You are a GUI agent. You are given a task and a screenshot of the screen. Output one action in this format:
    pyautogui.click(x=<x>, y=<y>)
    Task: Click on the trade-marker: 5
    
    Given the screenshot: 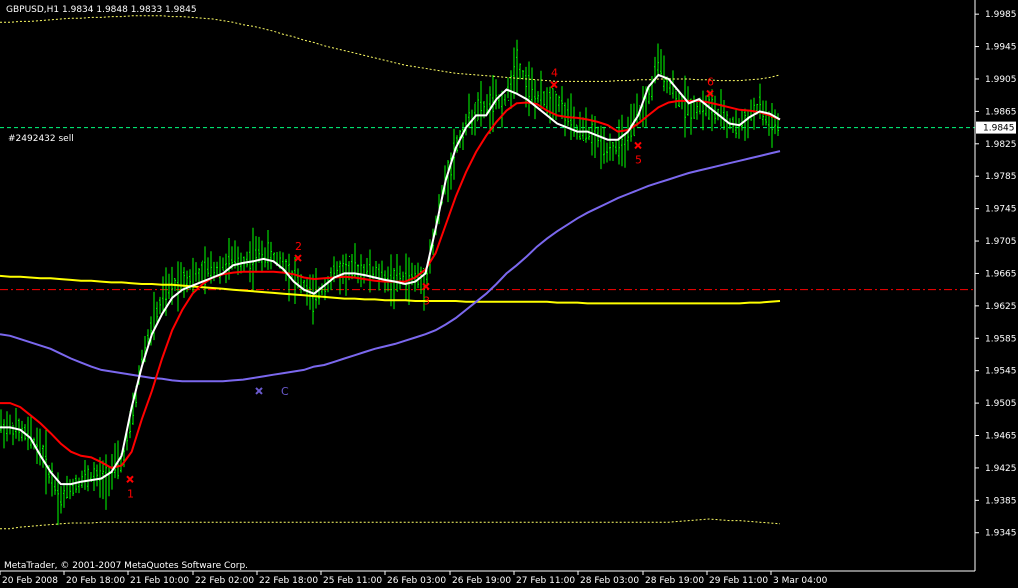 What is the action you would take?
    pyautogui.click(x=638, y=153)
    